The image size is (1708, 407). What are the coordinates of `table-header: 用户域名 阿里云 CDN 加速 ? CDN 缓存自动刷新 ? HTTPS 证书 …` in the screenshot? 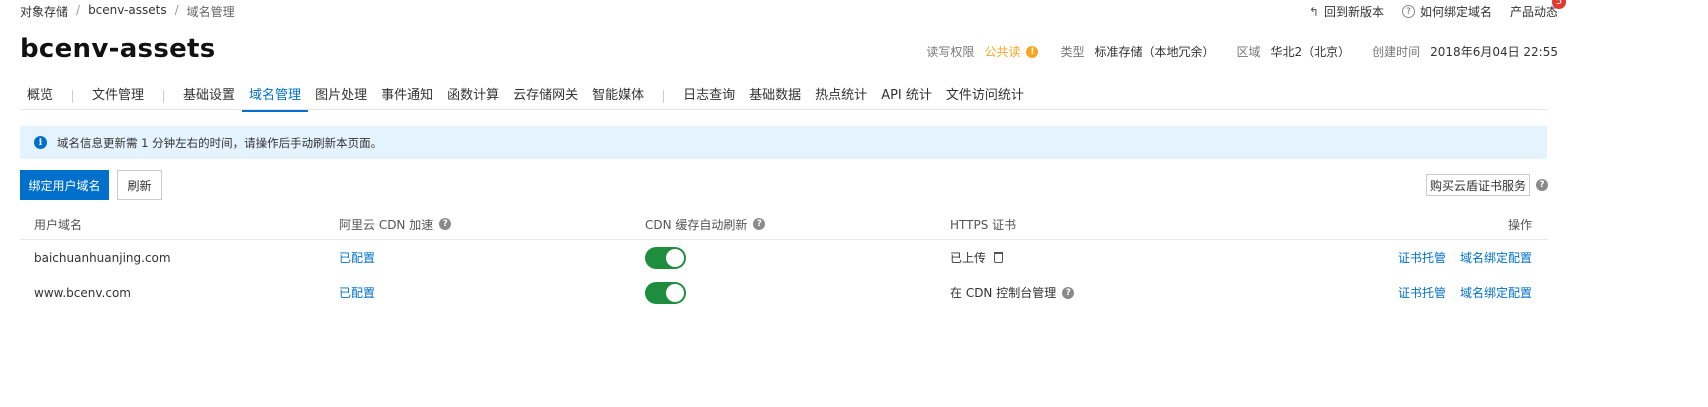 It's located at (784, 224).